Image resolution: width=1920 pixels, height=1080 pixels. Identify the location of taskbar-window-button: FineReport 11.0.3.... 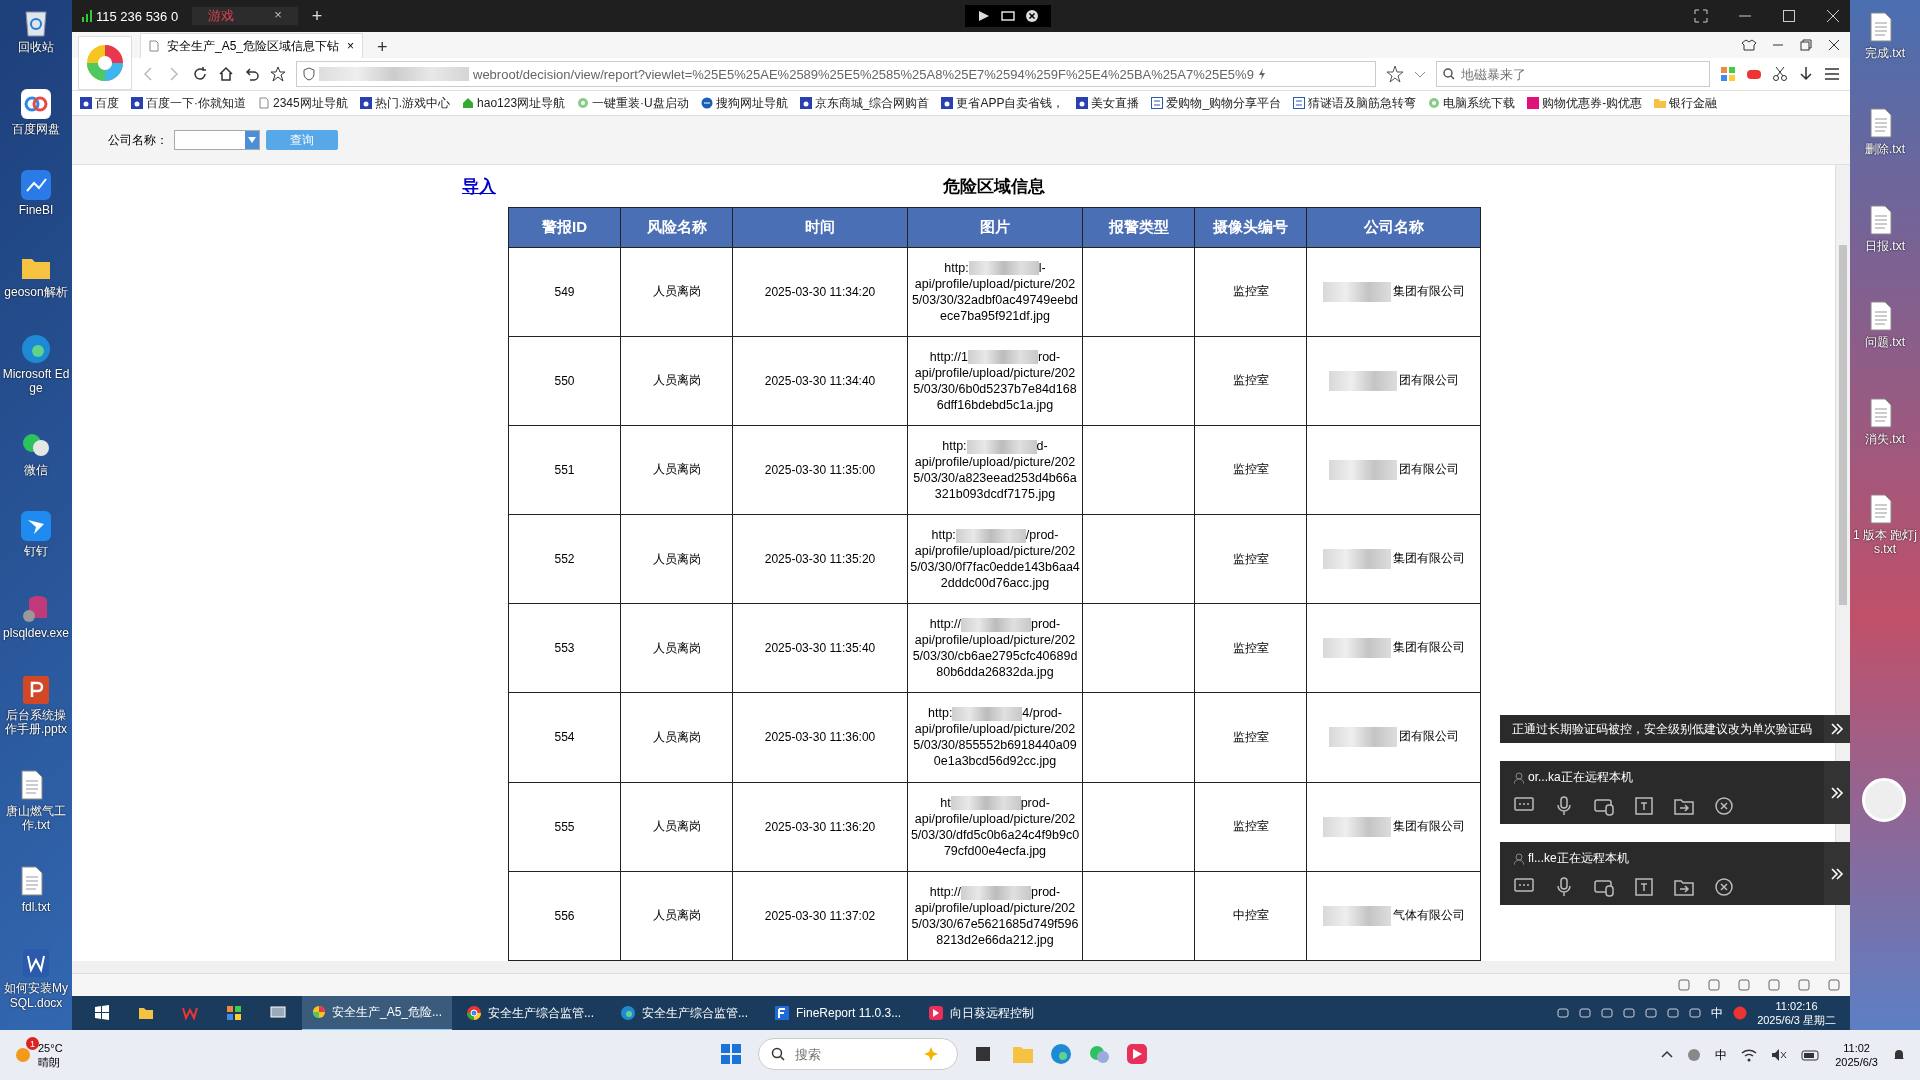
(839, 1013).